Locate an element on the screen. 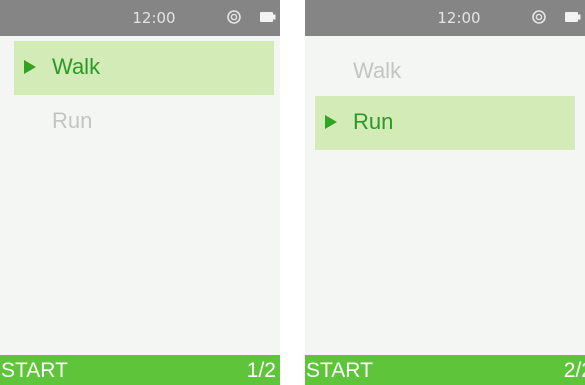  softkey-bar: START 2/2 is located at coordinates (445, 370).